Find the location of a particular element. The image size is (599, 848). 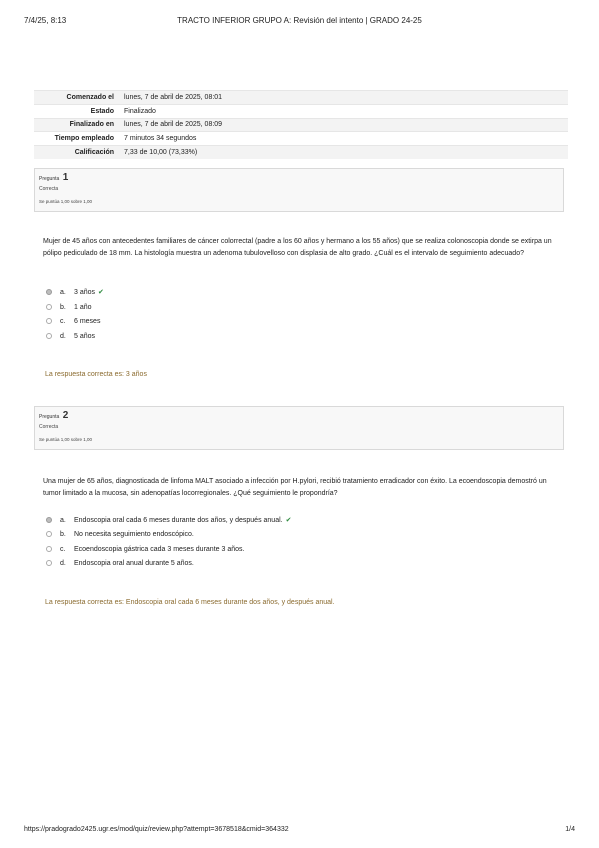

question-1-right-answer: La respuesta correcta es: 3 años is located at coordinates (96, 374).